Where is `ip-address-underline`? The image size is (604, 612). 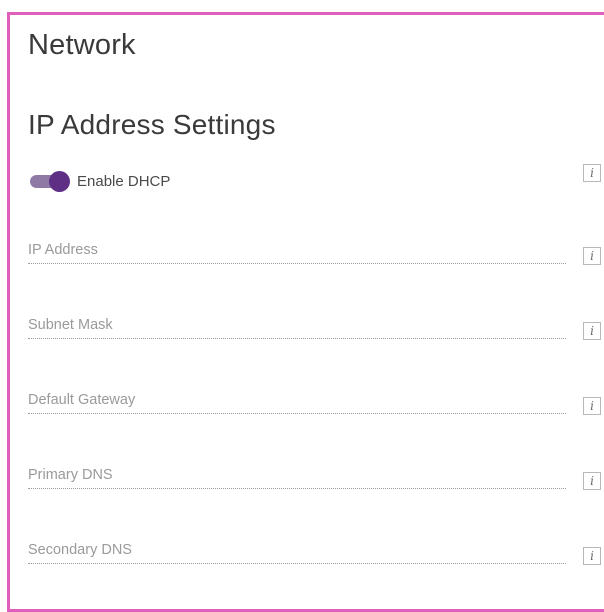 ip-address-underline is located at coordinates (297, 263).